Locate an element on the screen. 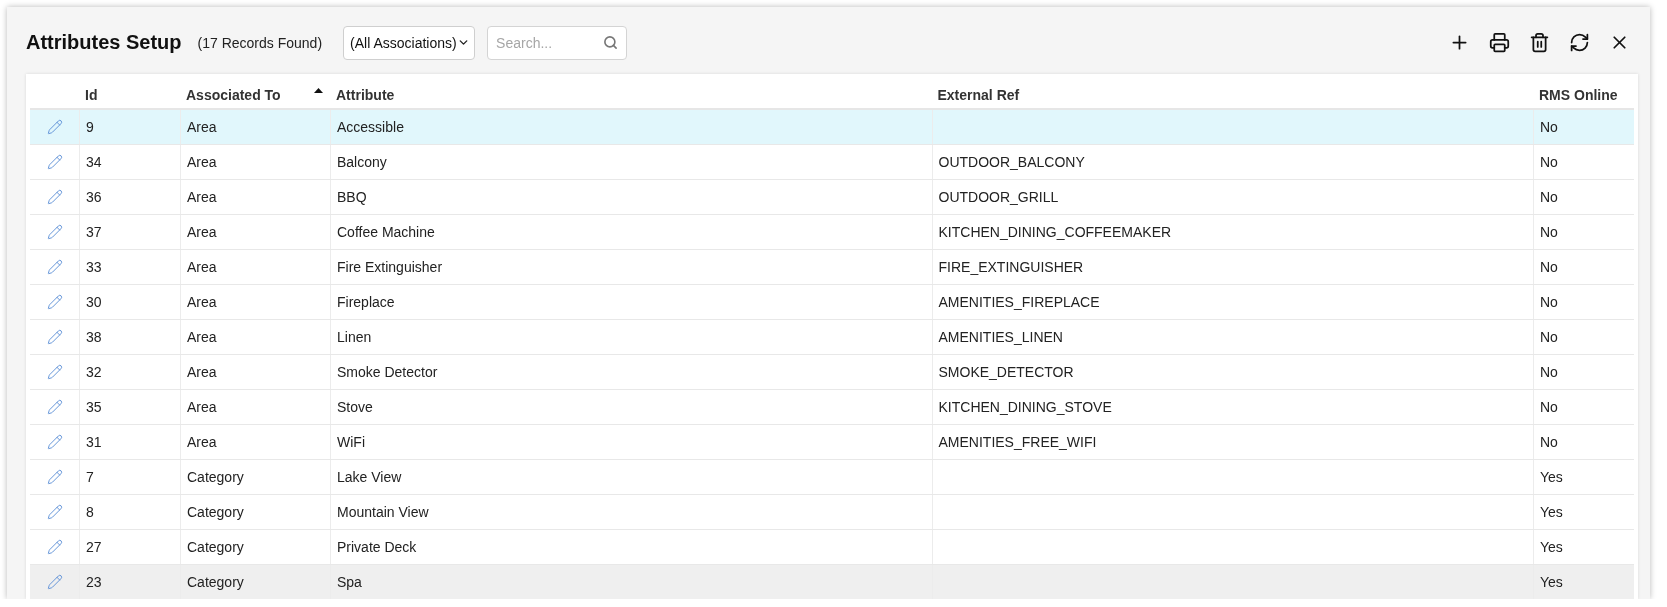 The image size is (1667, 607). table-cell: 38 is located at coordinates (94, 337).